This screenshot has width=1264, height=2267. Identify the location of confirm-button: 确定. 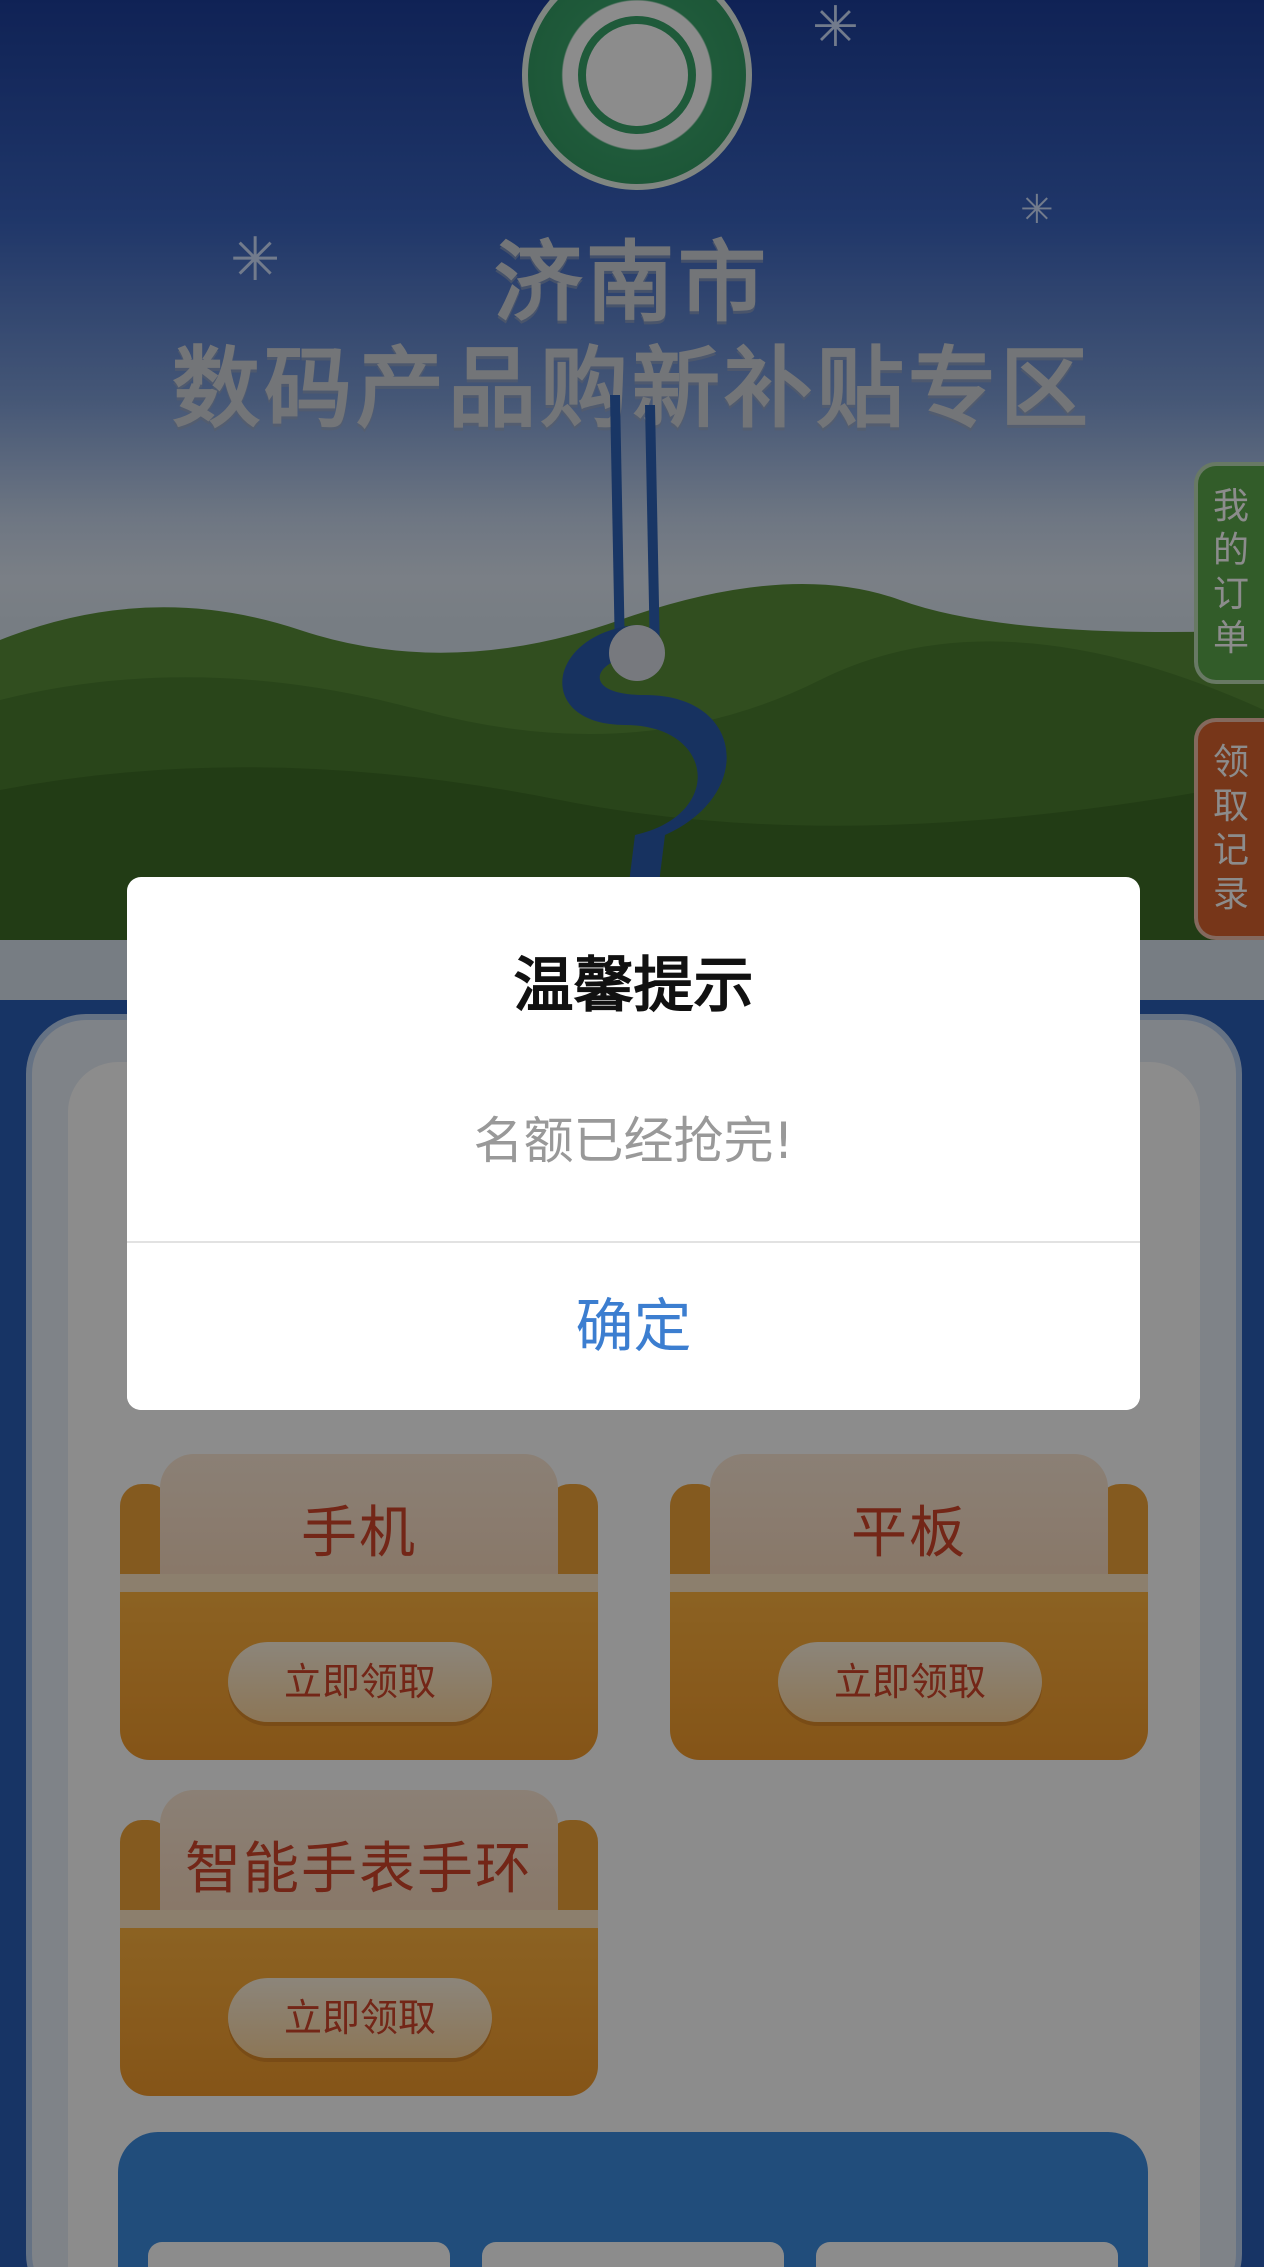
(633, 1326).